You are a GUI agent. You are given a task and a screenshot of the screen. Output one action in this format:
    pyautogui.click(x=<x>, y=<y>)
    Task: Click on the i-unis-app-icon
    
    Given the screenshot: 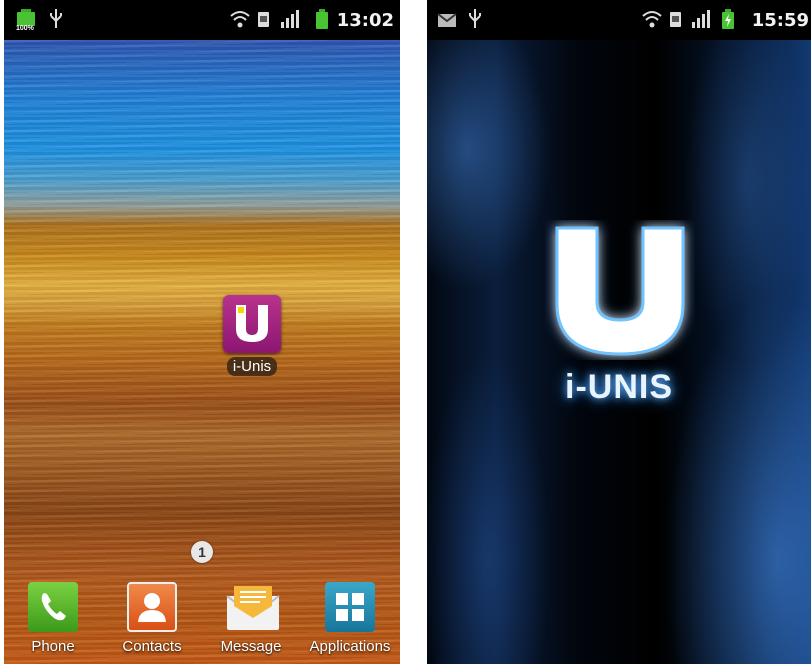 What is the action you would take?
    pyautogui.click(x=252, y=324)
    